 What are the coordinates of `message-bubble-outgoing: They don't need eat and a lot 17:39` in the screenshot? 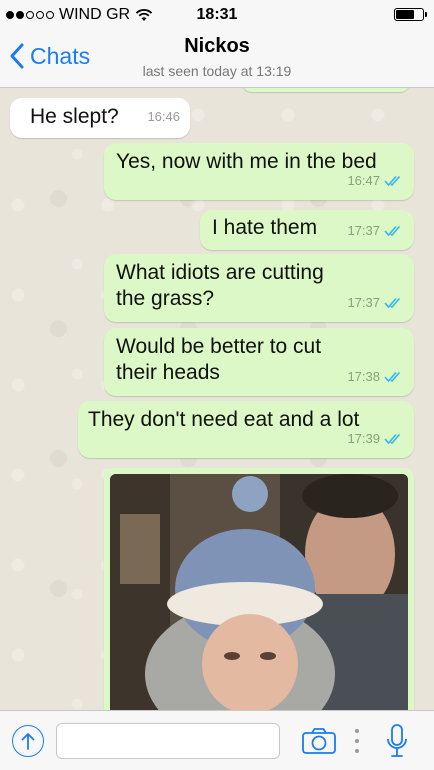 It's located at (246, 429).